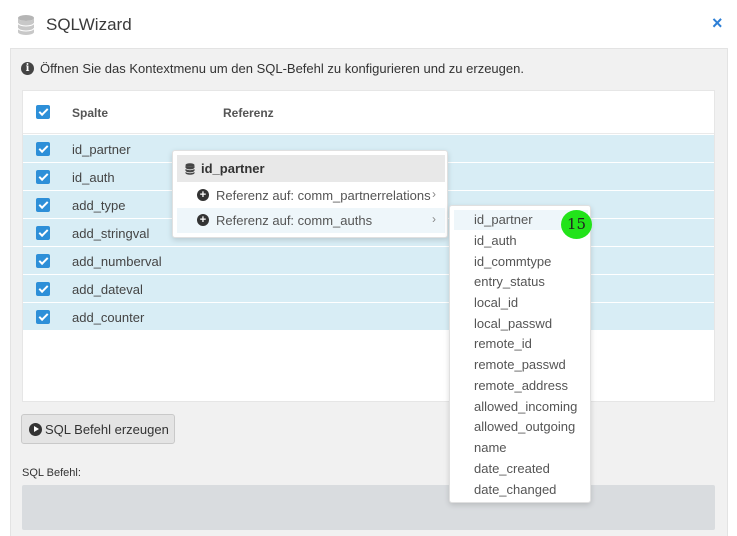 This screenshot has height=536, width=737. What do you see at coordinates (521, 344) in the screenshot?
I see `submenu-item: remote_id` at bounding box center [521, 344].